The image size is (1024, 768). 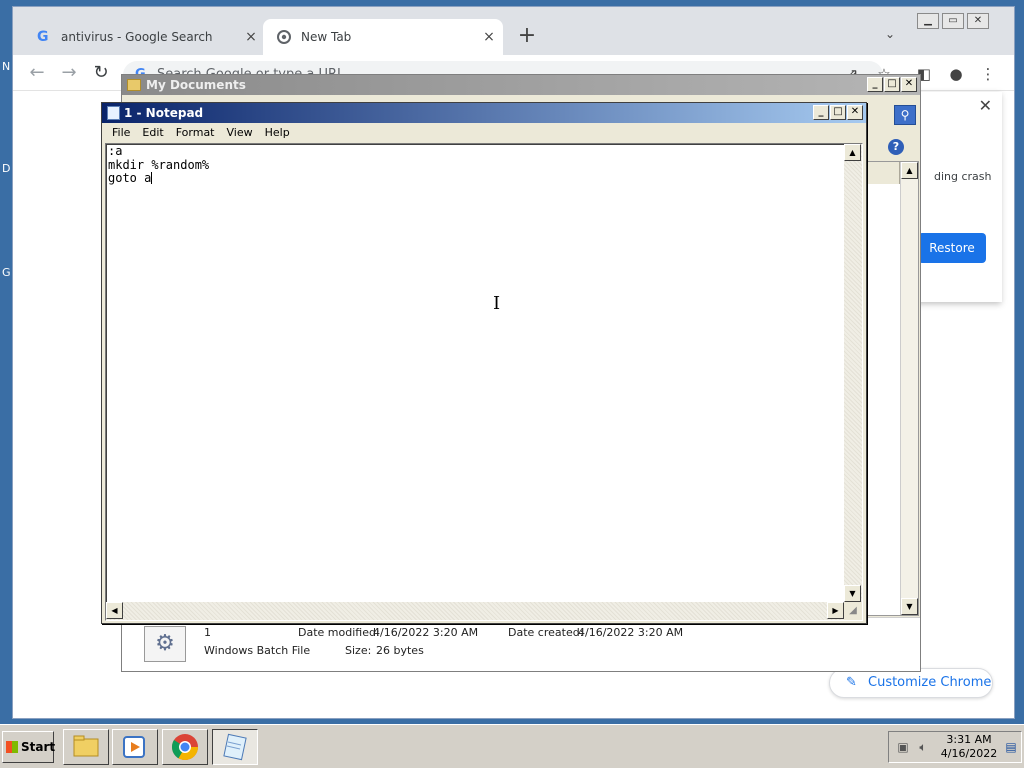 I want to click on my-documents-titlebar: My Documents _ □ ✕, so click(x=521, y=85).